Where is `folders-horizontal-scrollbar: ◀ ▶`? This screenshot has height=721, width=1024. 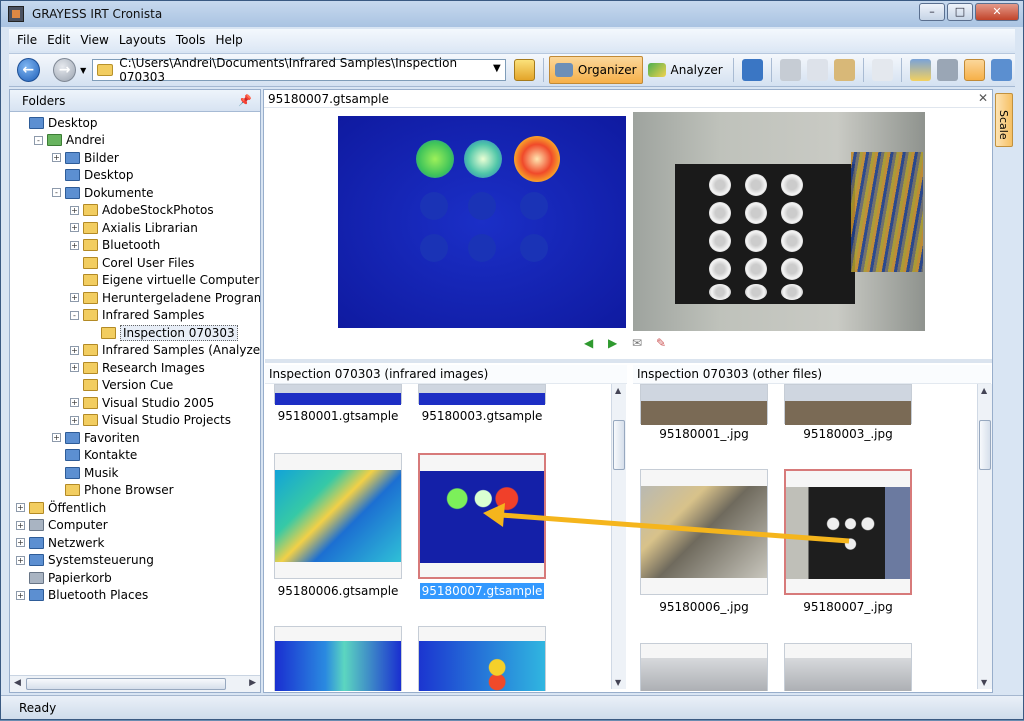 folders-horizontal-scrollbar: ◀ ▶ is located at coordinates (135, 683).